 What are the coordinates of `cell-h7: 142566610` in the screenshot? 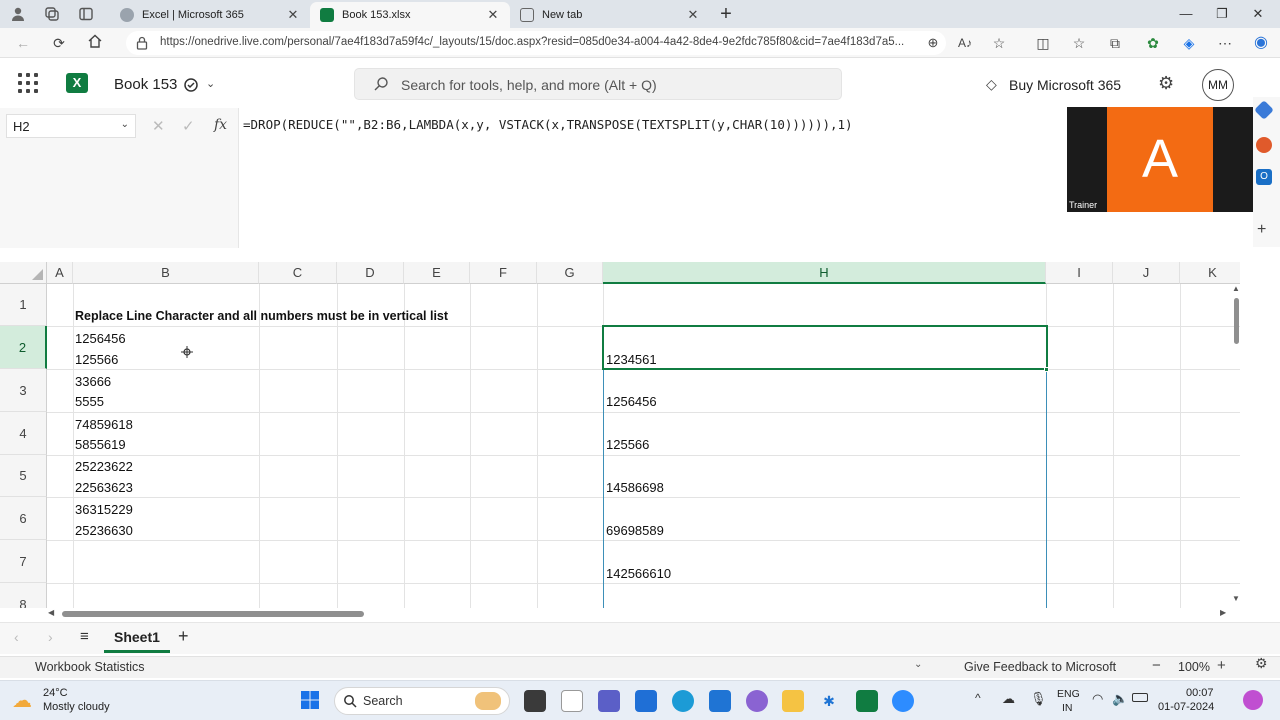 It's located at (638, 573).